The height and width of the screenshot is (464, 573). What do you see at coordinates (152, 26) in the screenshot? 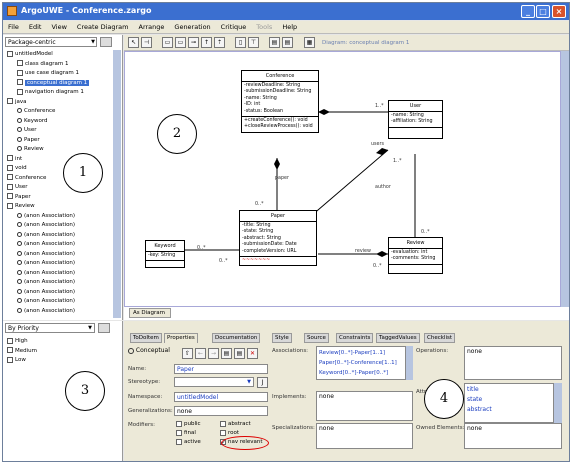
I see `menu-arrange: Arrange` at bounding box center [152, 26].